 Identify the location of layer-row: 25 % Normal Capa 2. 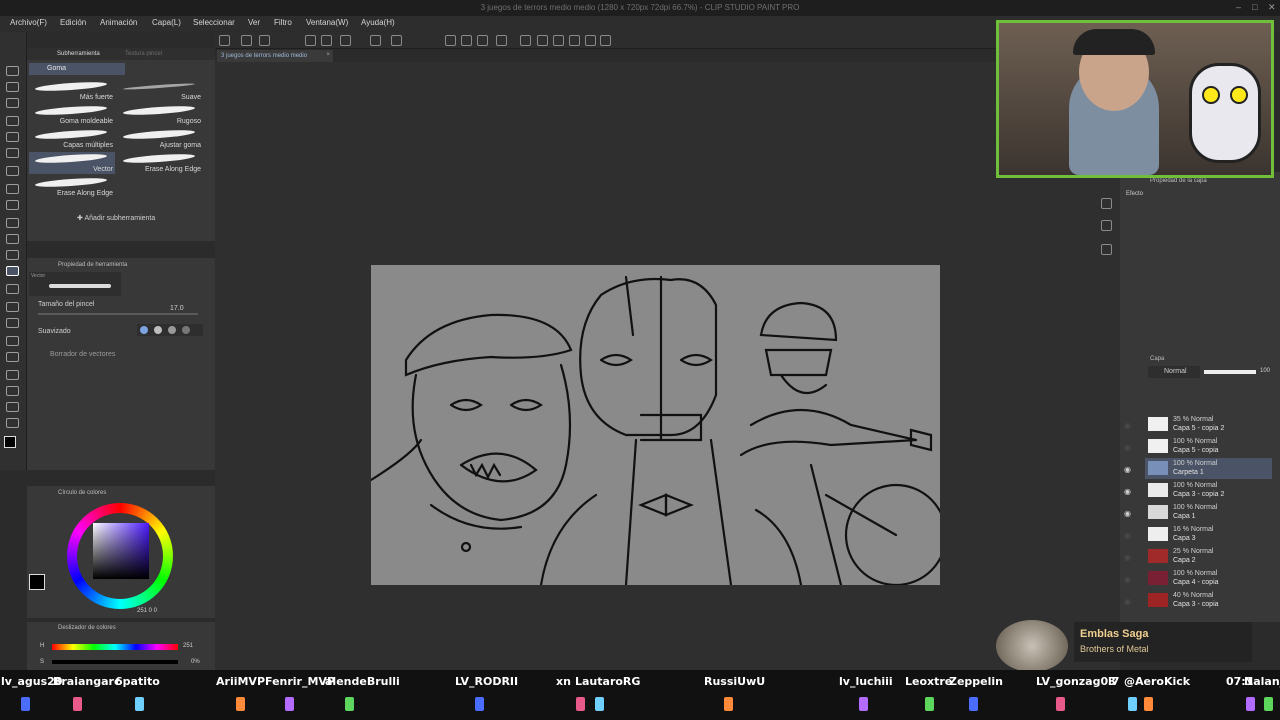
(1208, 556).